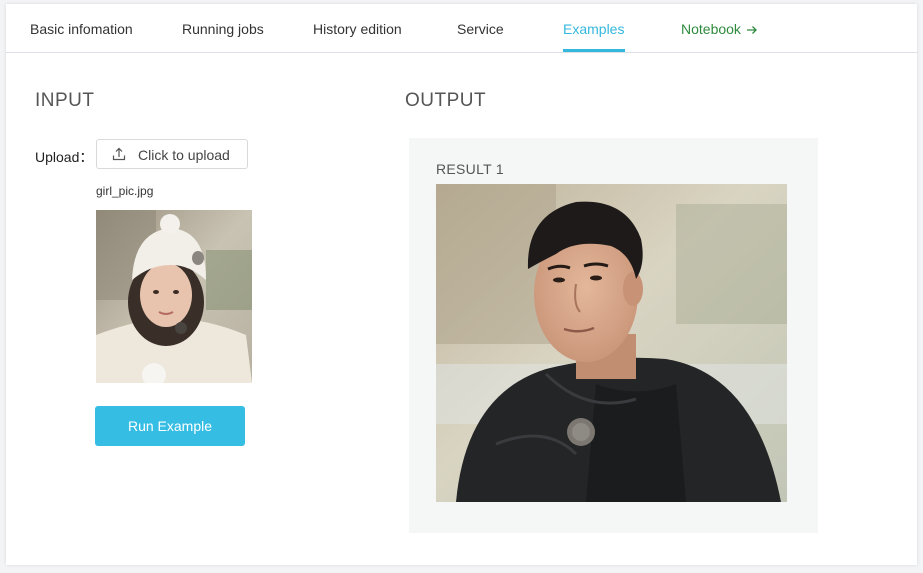 The width and height of the screenshot is (923, 573). Describe the element at coordinates (470, 169) in the screenshot. I see `result-label: RESULT 1` at that location.